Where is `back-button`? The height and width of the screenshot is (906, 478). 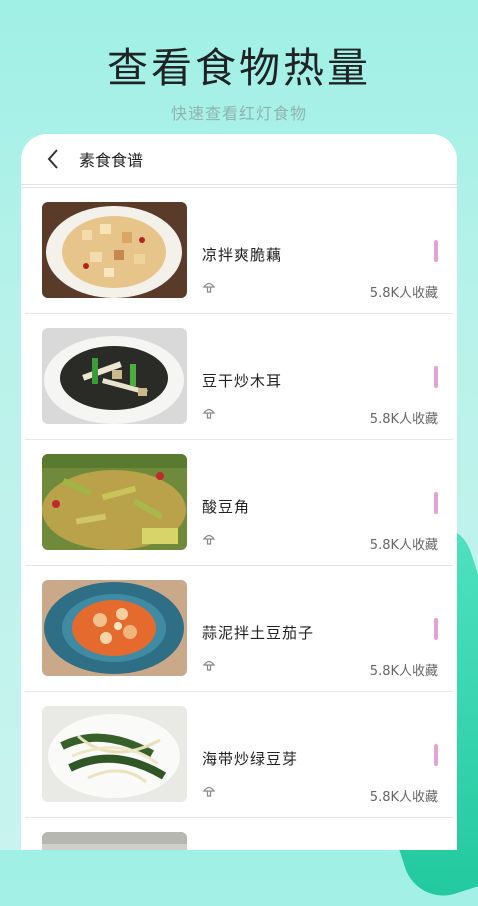 back-button is located at coordinates (53, 159).